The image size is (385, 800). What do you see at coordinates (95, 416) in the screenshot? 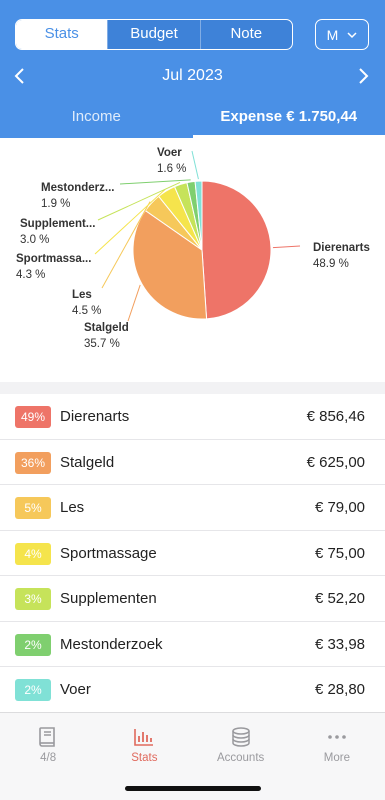
I see `category-name: Dierenarts` at bounding box center [95, 416].